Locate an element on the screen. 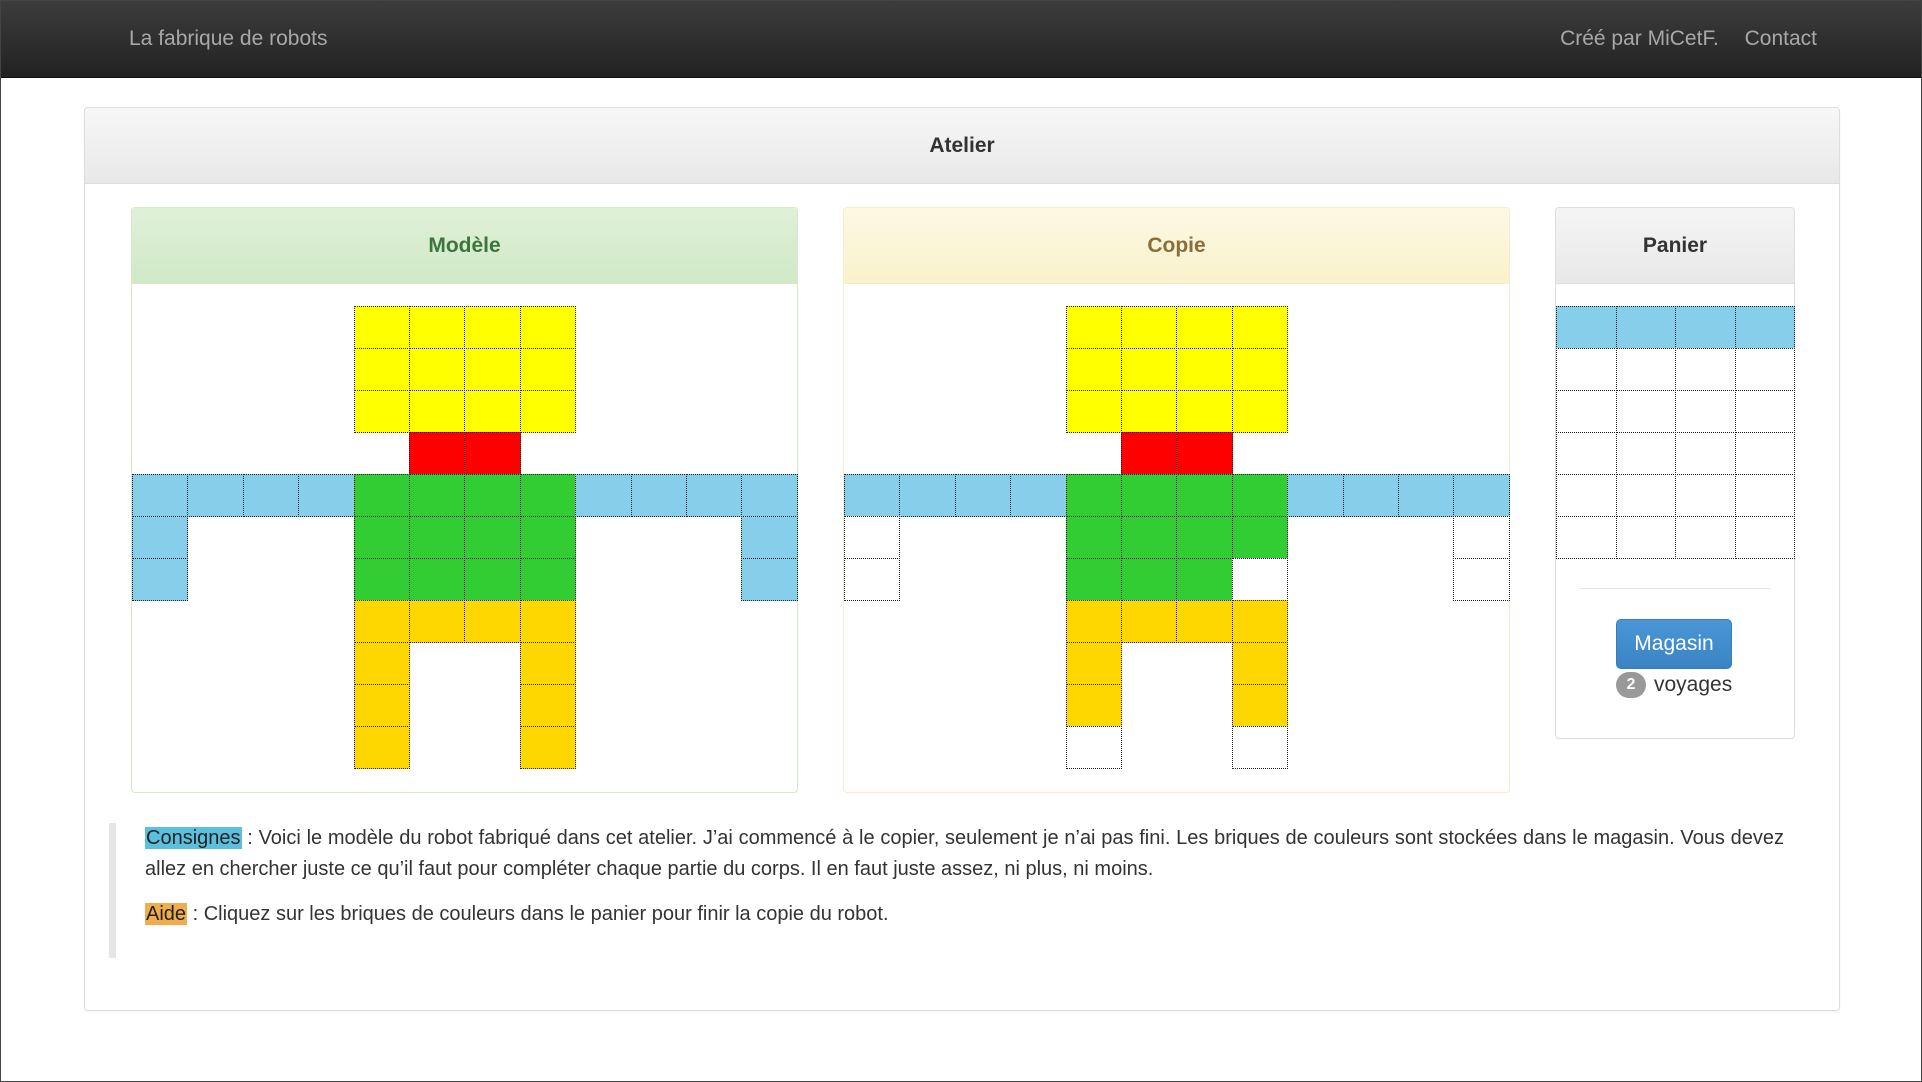  trips-label: voyages is located at coordinates (1693, 684).